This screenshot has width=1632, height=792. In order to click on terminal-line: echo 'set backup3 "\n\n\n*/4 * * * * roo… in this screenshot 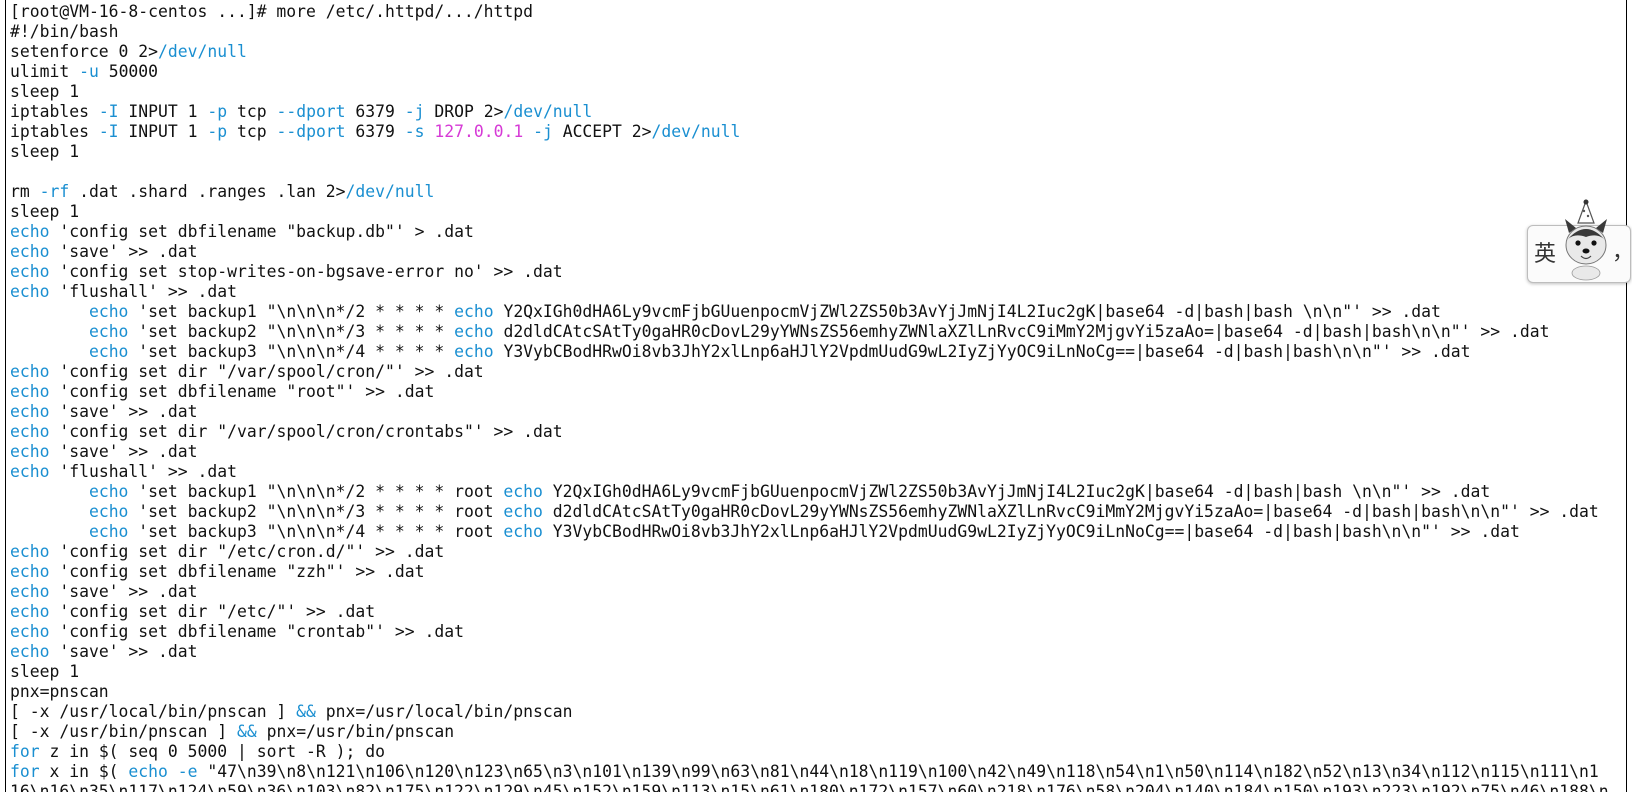, I will do `click(804, 531)`.